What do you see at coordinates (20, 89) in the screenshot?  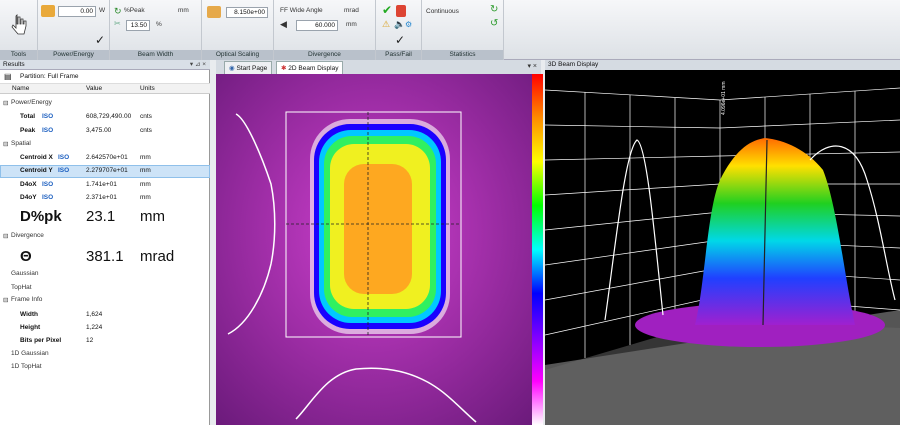 I see `col-name: Name` at bounding box center [20, 89].